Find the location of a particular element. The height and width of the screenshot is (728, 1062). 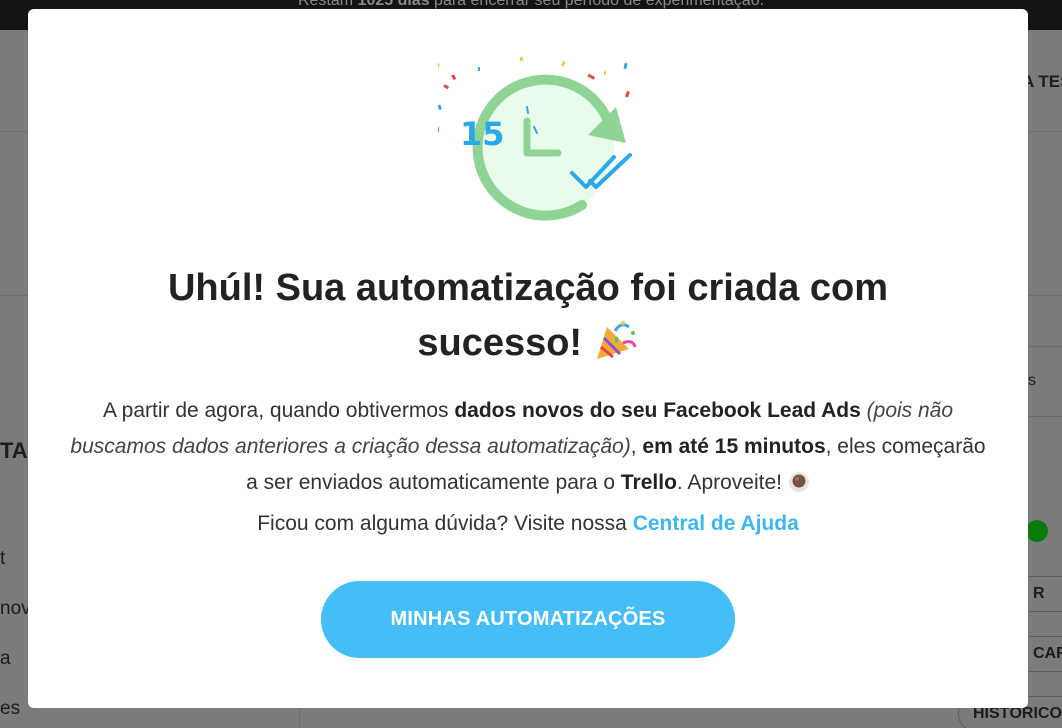

trial-banner-days: 1025 dias is located at coordinates (393, 4).